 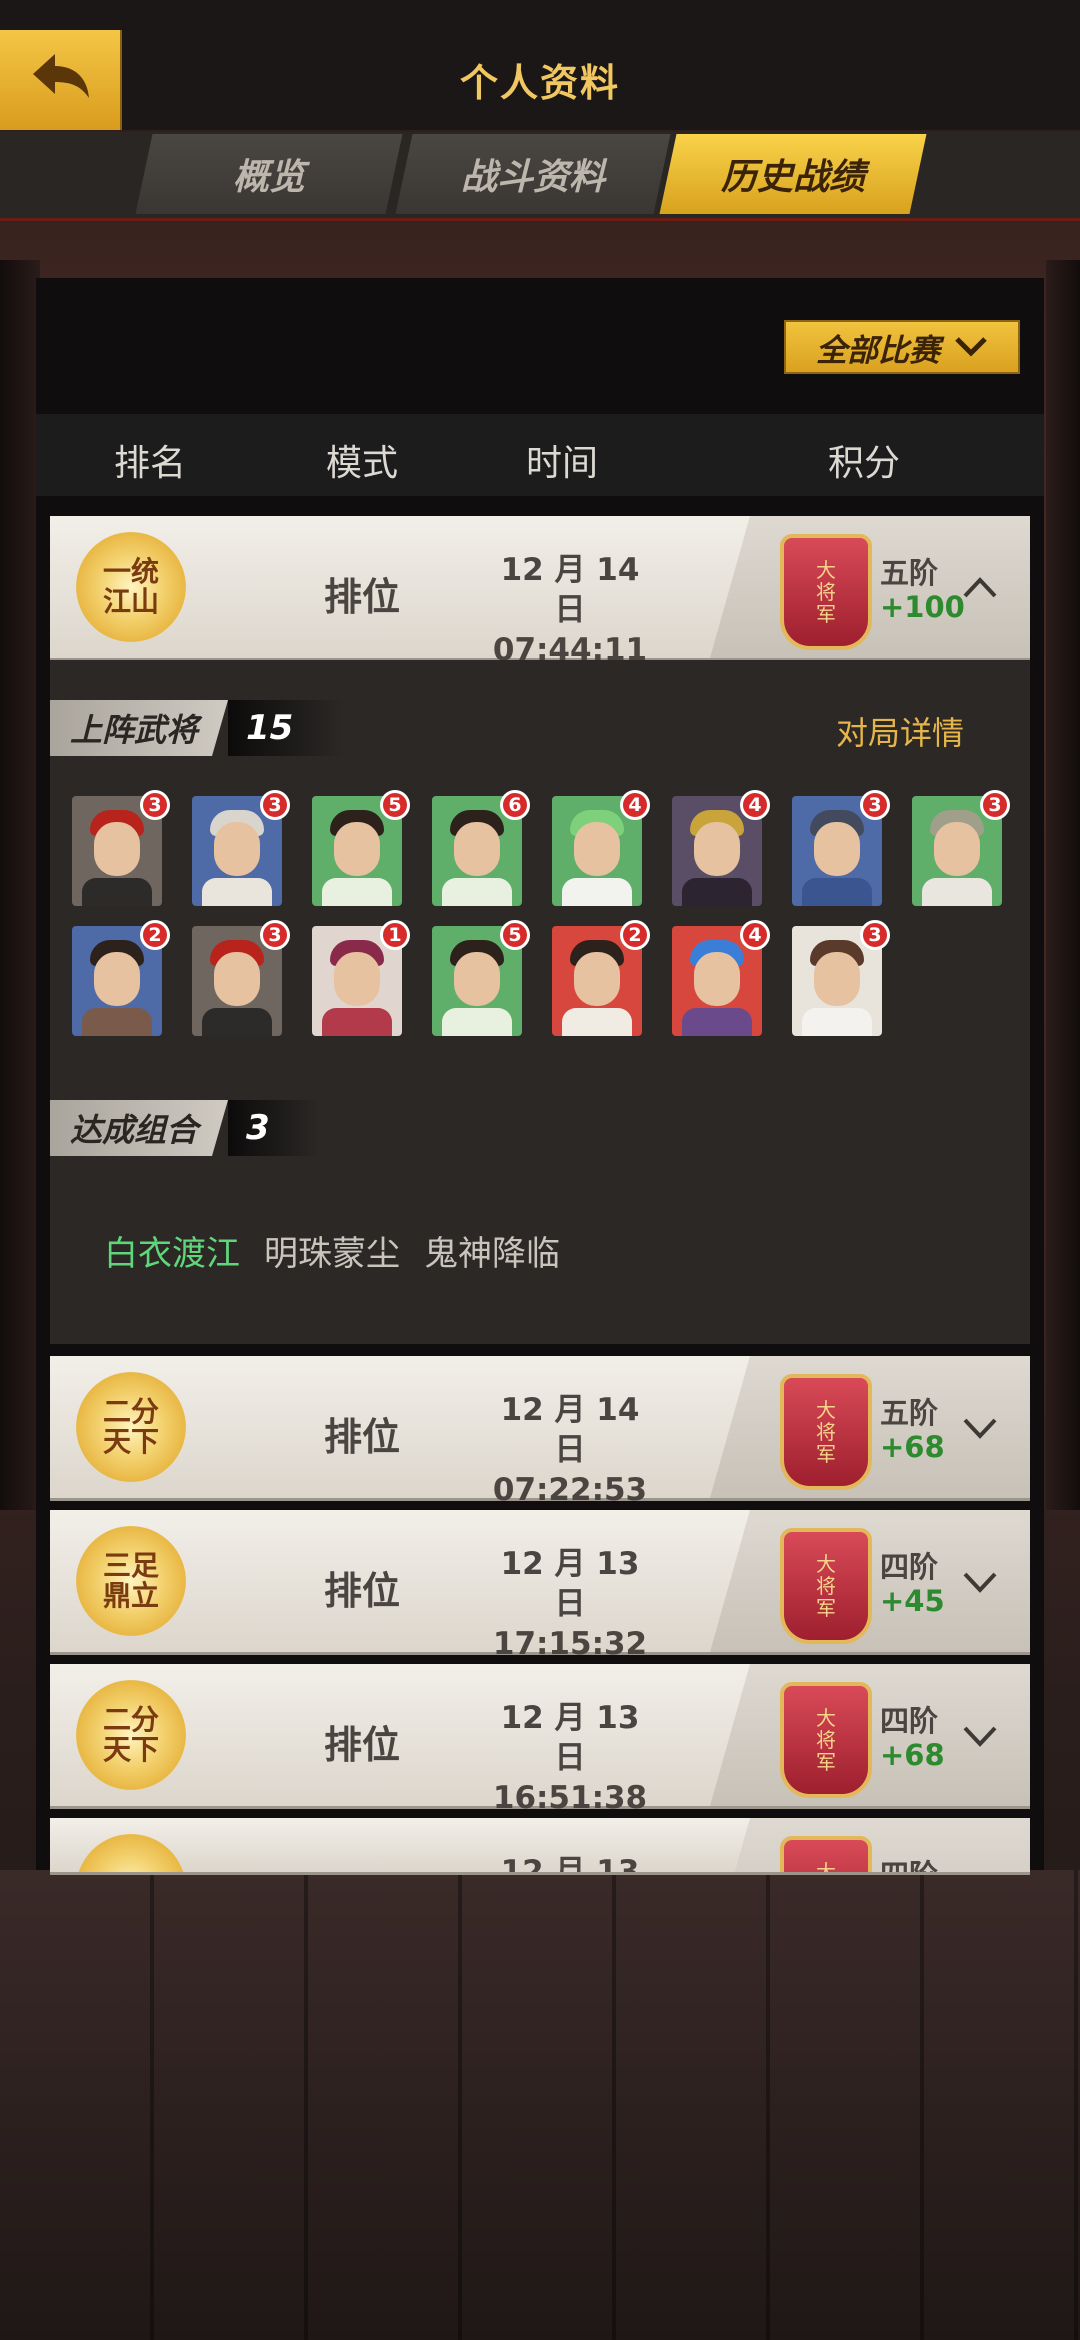 I want to click on record-time: 17:15:32, so click(x=570, y=1644).